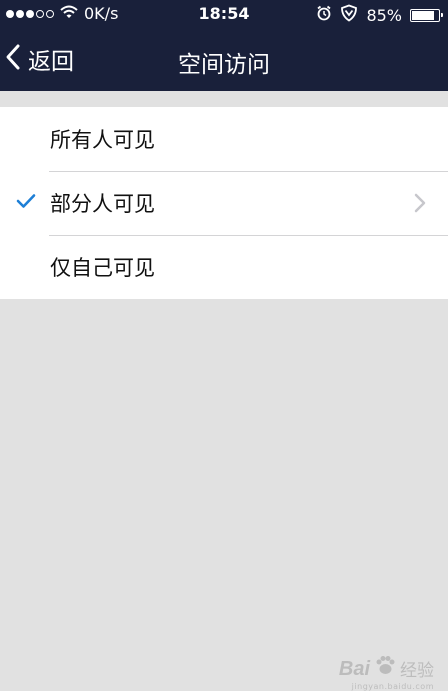 The height and width of the screenshot is (691, 448). What do you see at coordinates (423, 15) in the screenshot?
I see `battery-fill` at bounding box center [423, 15].